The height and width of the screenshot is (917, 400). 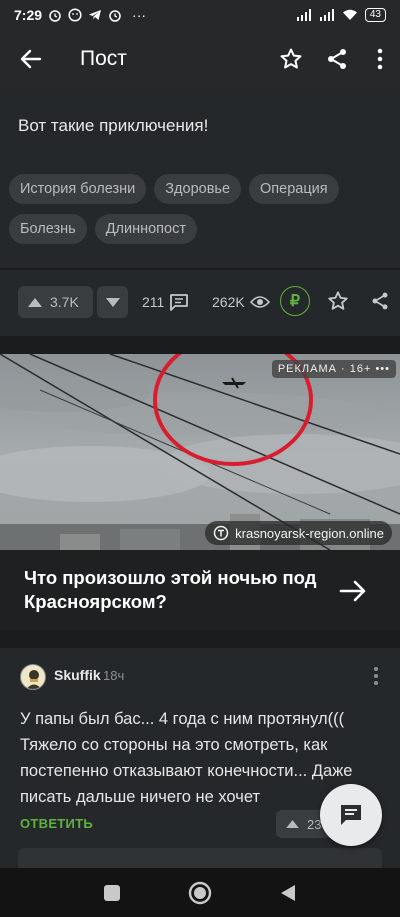 I want to click on ruble-icon: ₽, so click(x=295, y=301).